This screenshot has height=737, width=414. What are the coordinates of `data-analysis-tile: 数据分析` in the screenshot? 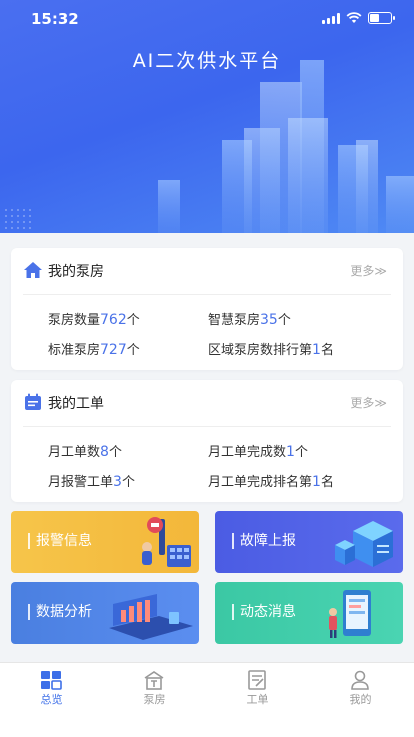 It's located at (105, 613).